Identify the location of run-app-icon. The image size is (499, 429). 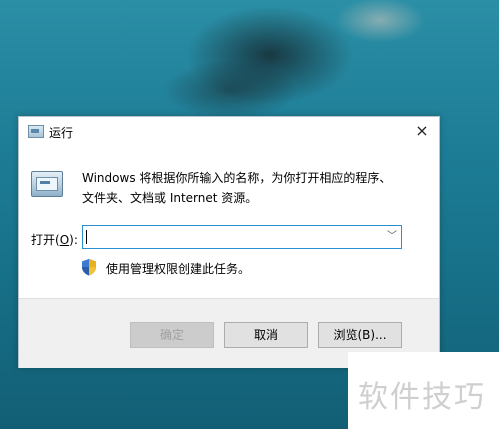
(36, 131).